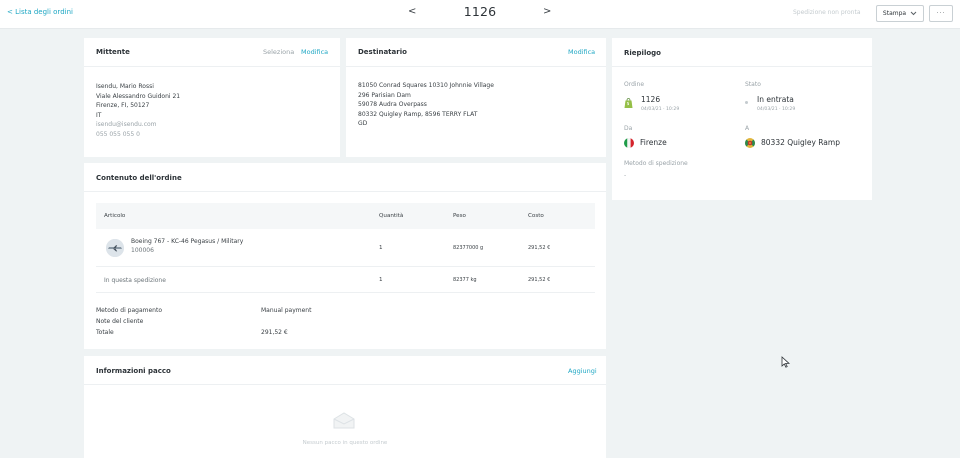 The image size is (960, 458). What do you see at coordinates (345, 370) in the screenshot?
I see `package-info-header: Informazioni pacco Aggiungi` at bounding box center [345, 370].